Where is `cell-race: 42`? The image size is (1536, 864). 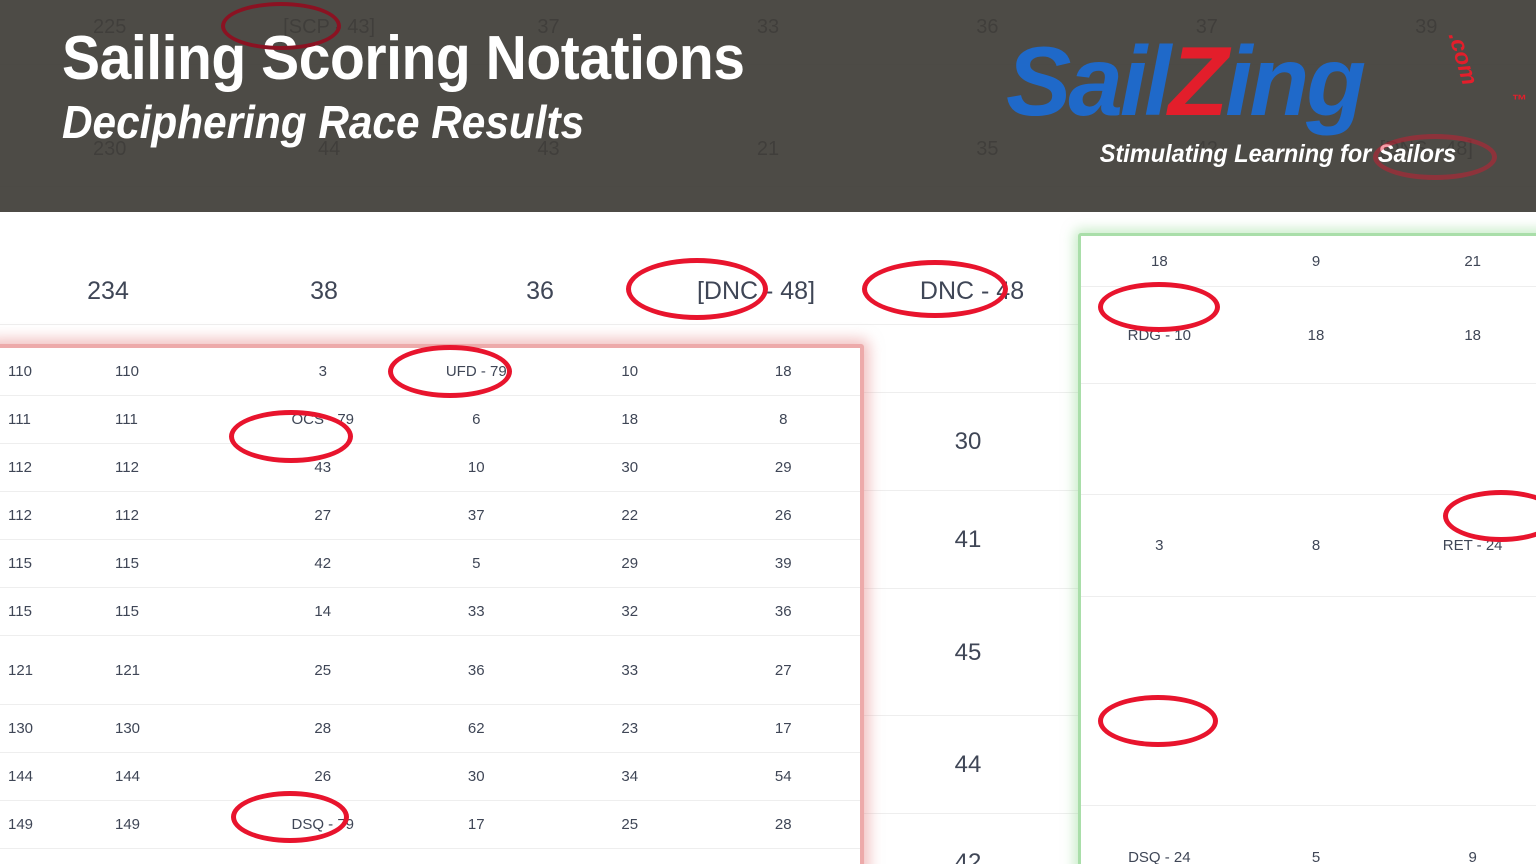 cell-race: 42 is located at coordinates (323, 563).